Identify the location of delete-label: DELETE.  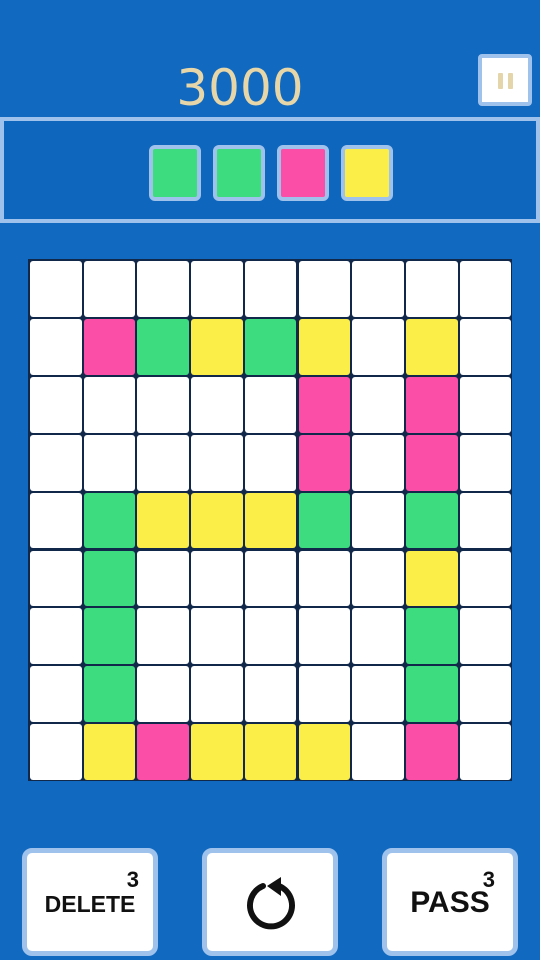
(90, 904).